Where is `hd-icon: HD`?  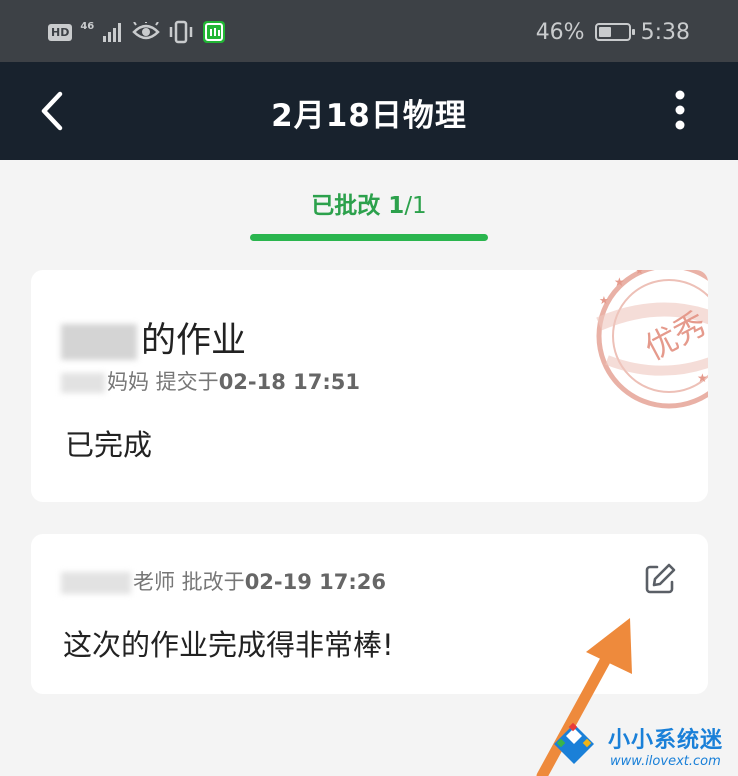
hd-icon: HD is located at coordinates (60, 32).